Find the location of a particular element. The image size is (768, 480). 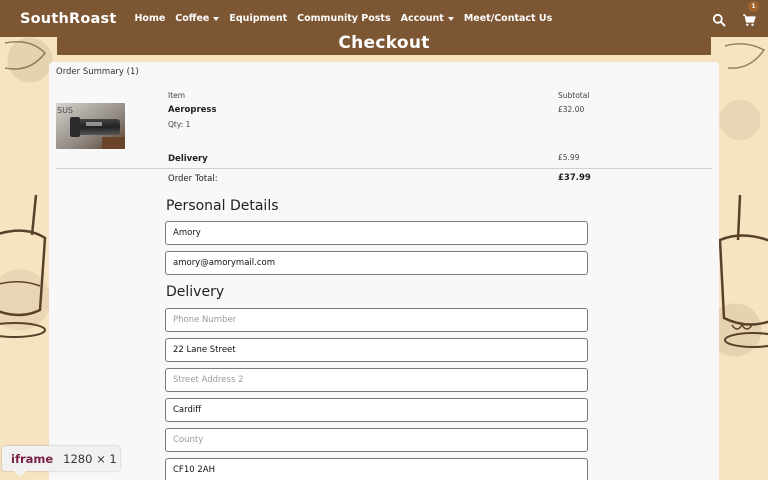

inspector-tag-dims: 1280 × 1 is located at coordinates (90, 458).